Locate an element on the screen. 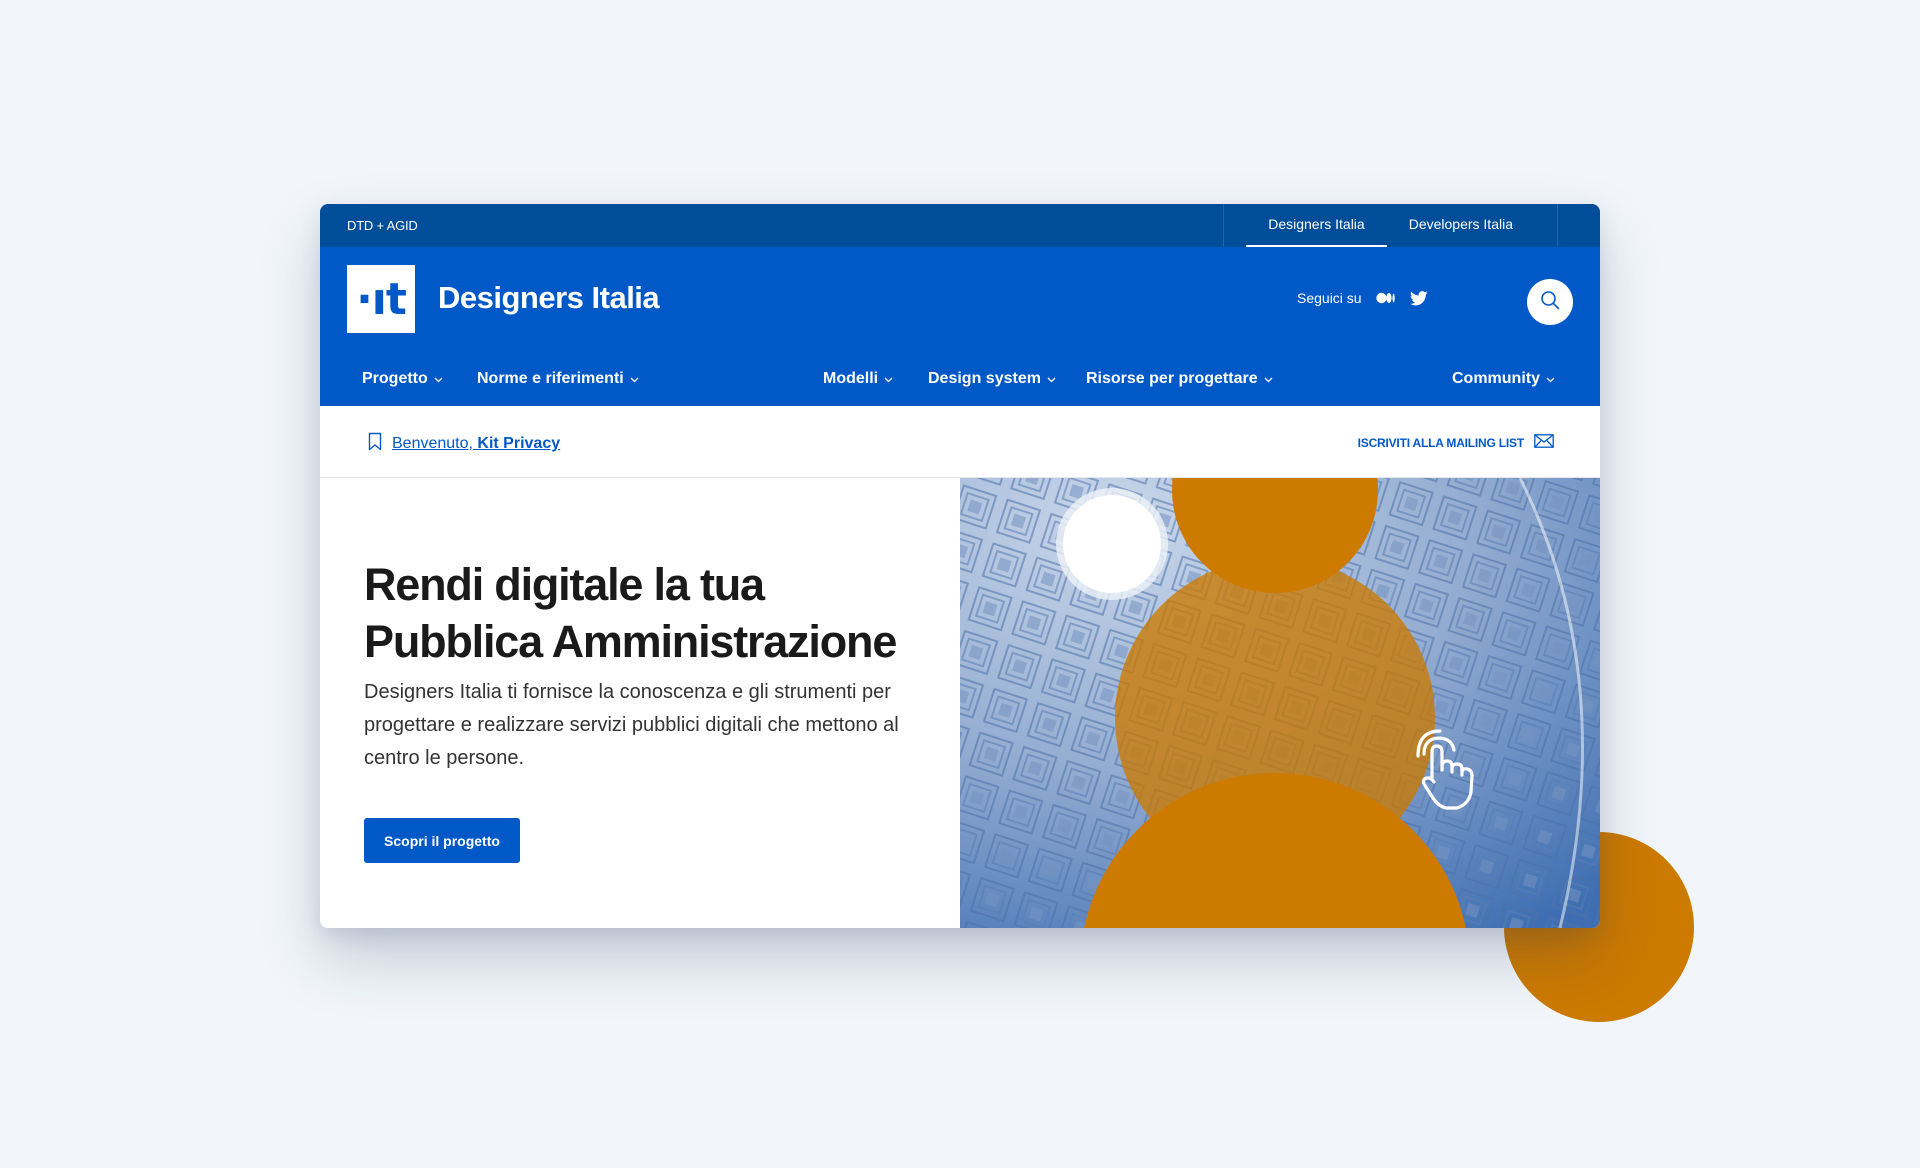 This screenshot has width=1920, height=1168. slim-link-developers-italia: Developers Italia is located at coordinates (1461, 225).